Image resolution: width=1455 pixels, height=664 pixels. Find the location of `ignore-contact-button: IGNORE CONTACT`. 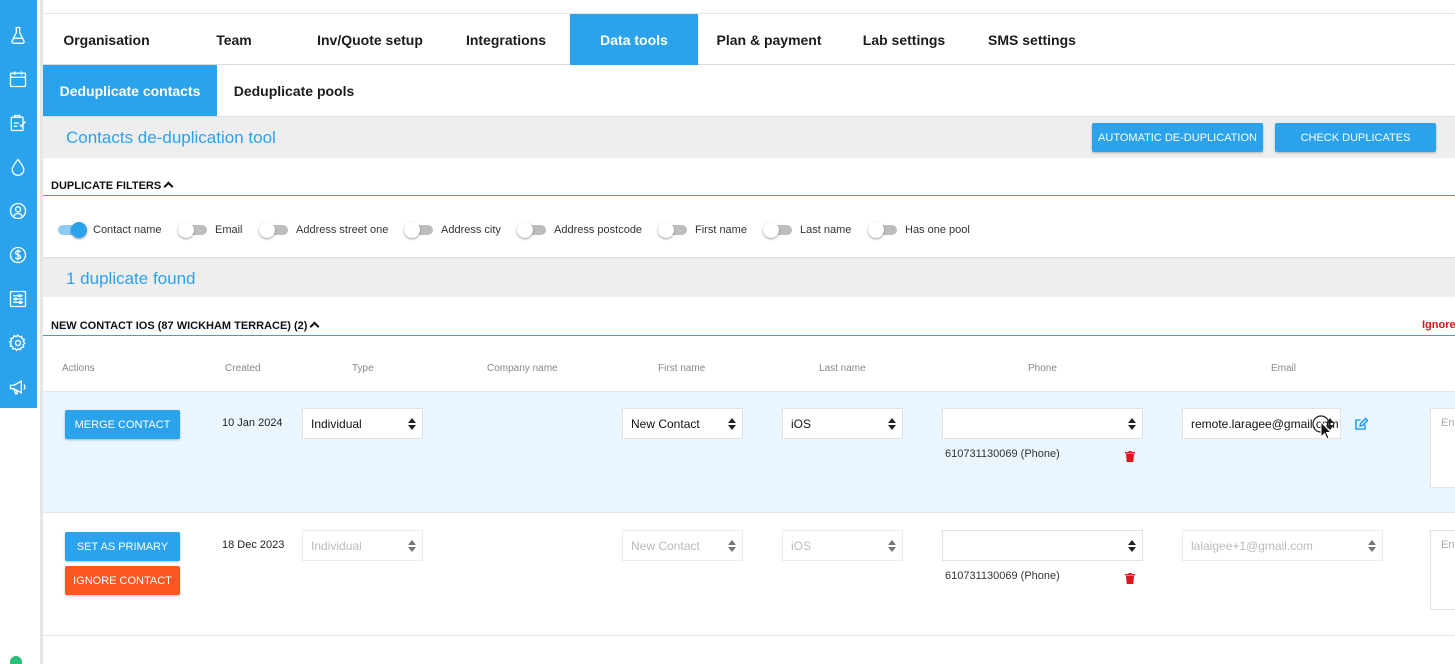

ignore-contact-button: IGNORE CONTACT is located at coordinates (122, 580).